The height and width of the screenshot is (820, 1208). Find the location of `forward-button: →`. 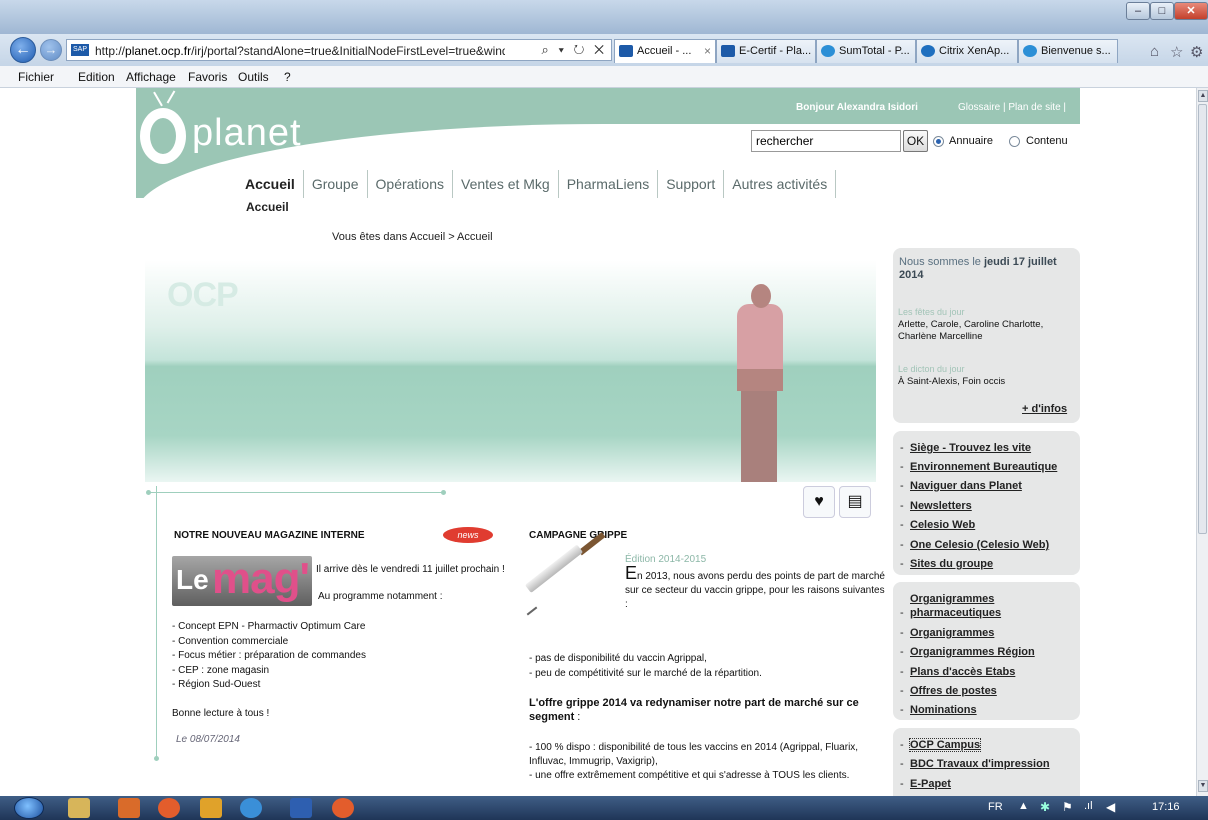

forward-button: → is located at coordinates (51, 50).